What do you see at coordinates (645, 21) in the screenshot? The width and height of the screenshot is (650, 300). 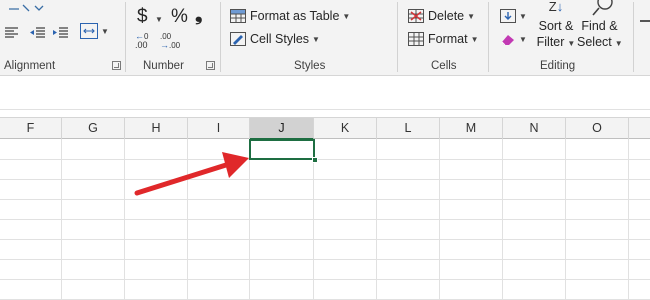 I see `ribbon-overflow-icon` at bounding box center [645, 21].